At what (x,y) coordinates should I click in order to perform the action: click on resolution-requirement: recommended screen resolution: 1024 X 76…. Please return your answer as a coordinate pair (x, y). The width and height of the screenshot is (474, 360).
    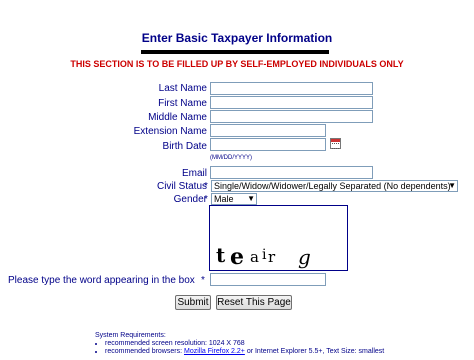
    Looking at the image, I should click on (244, 344).